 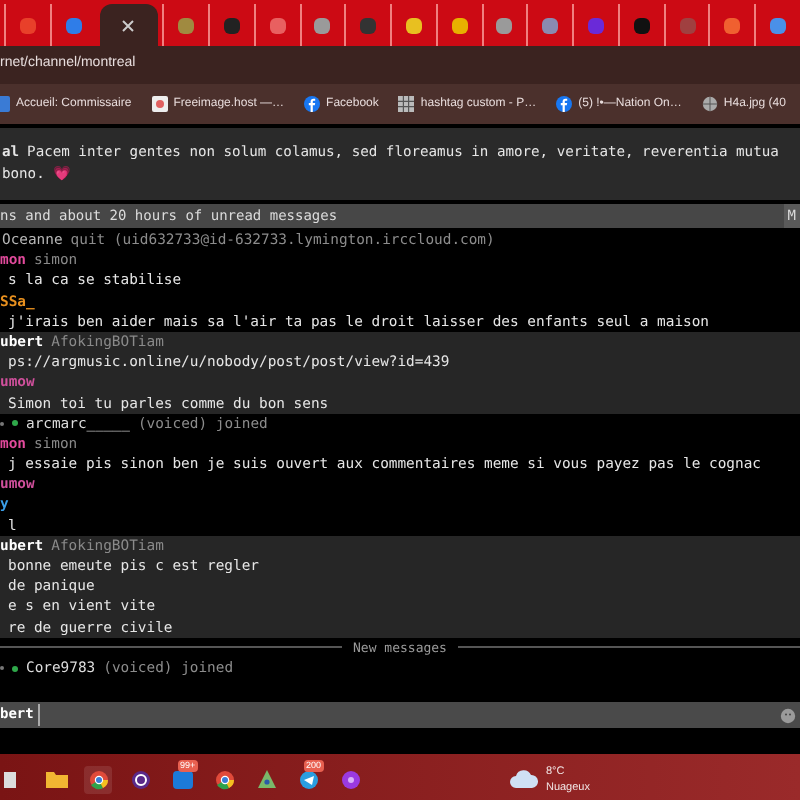 What do you see at coordinates (159, 104) in the screenshot?
I see `image-icon` at bounding box center [159, 104].